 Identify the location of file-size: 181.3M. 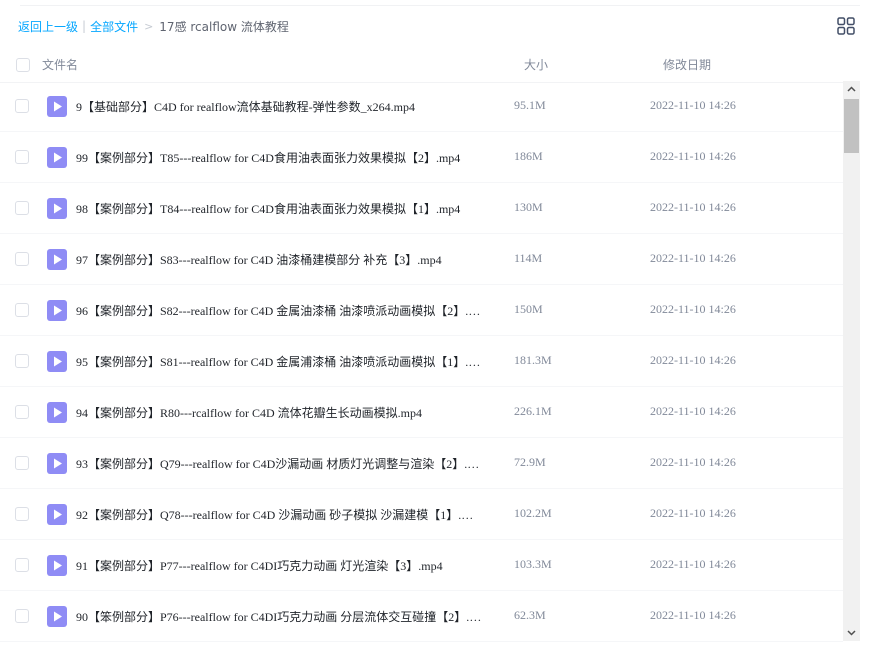
(533, 360).